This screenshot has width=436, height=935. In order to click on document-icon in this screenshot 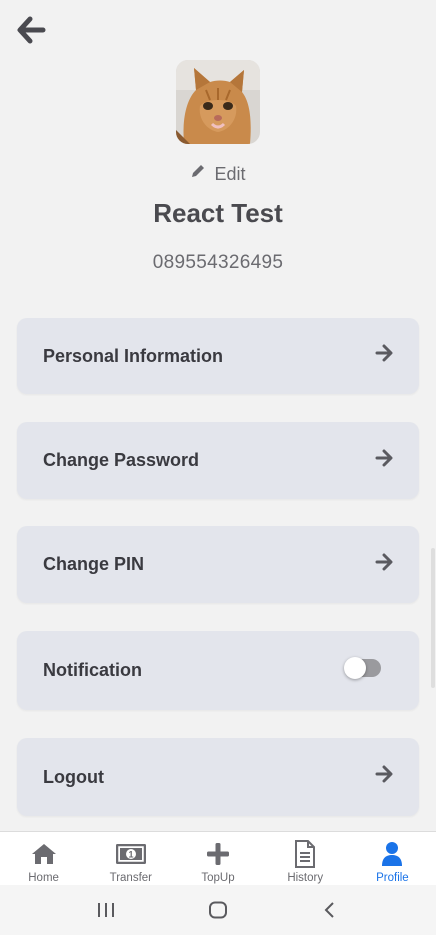, I will do `click(305, 854)`.